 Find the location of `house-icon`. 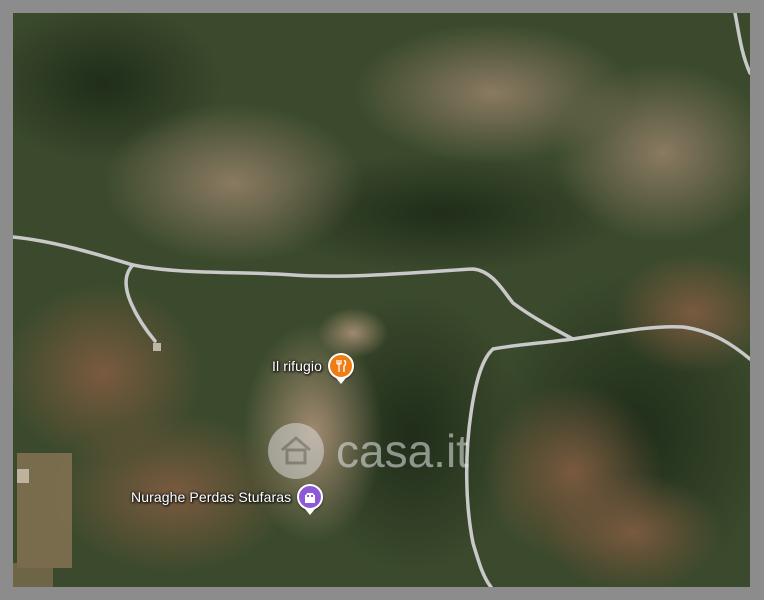

house-icon is located at coordinates (296, 451).